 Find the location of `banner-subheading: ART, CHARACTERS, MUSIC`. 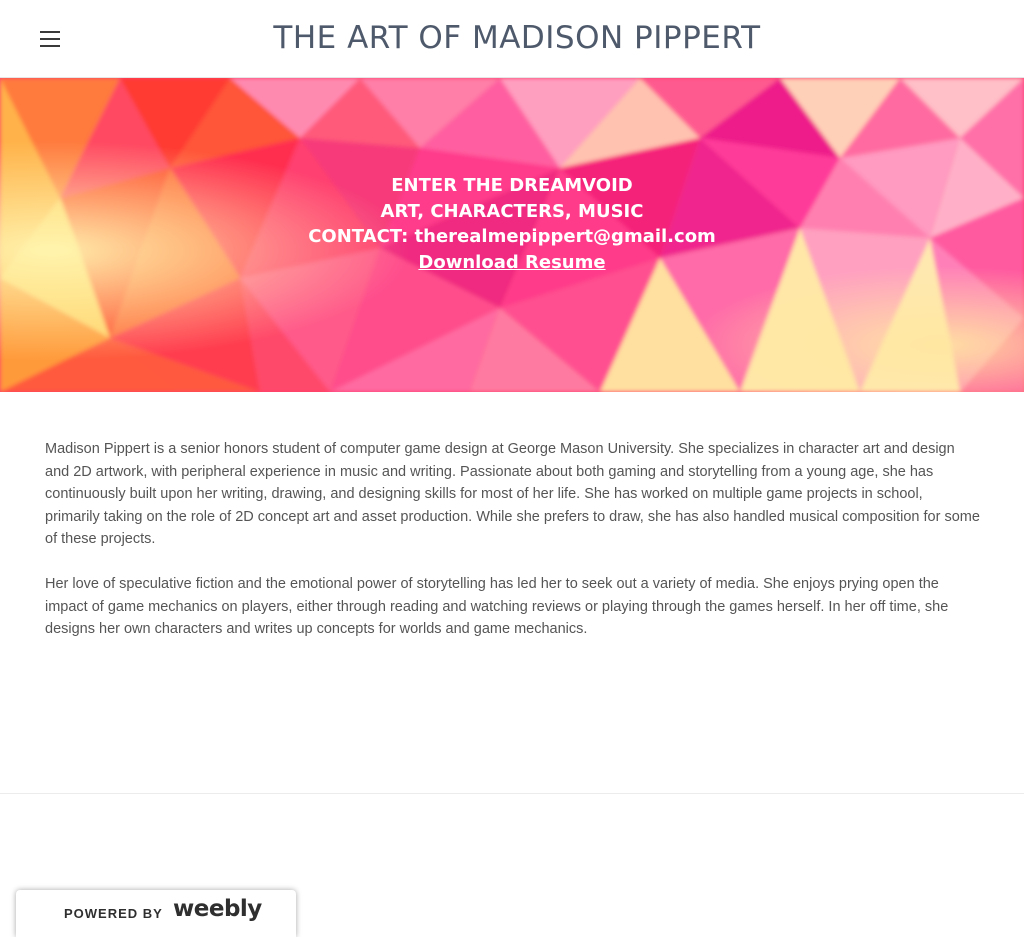

banner-subheading: ART, CHARACTERS, MUSIC is located at coordinates (512, 211).